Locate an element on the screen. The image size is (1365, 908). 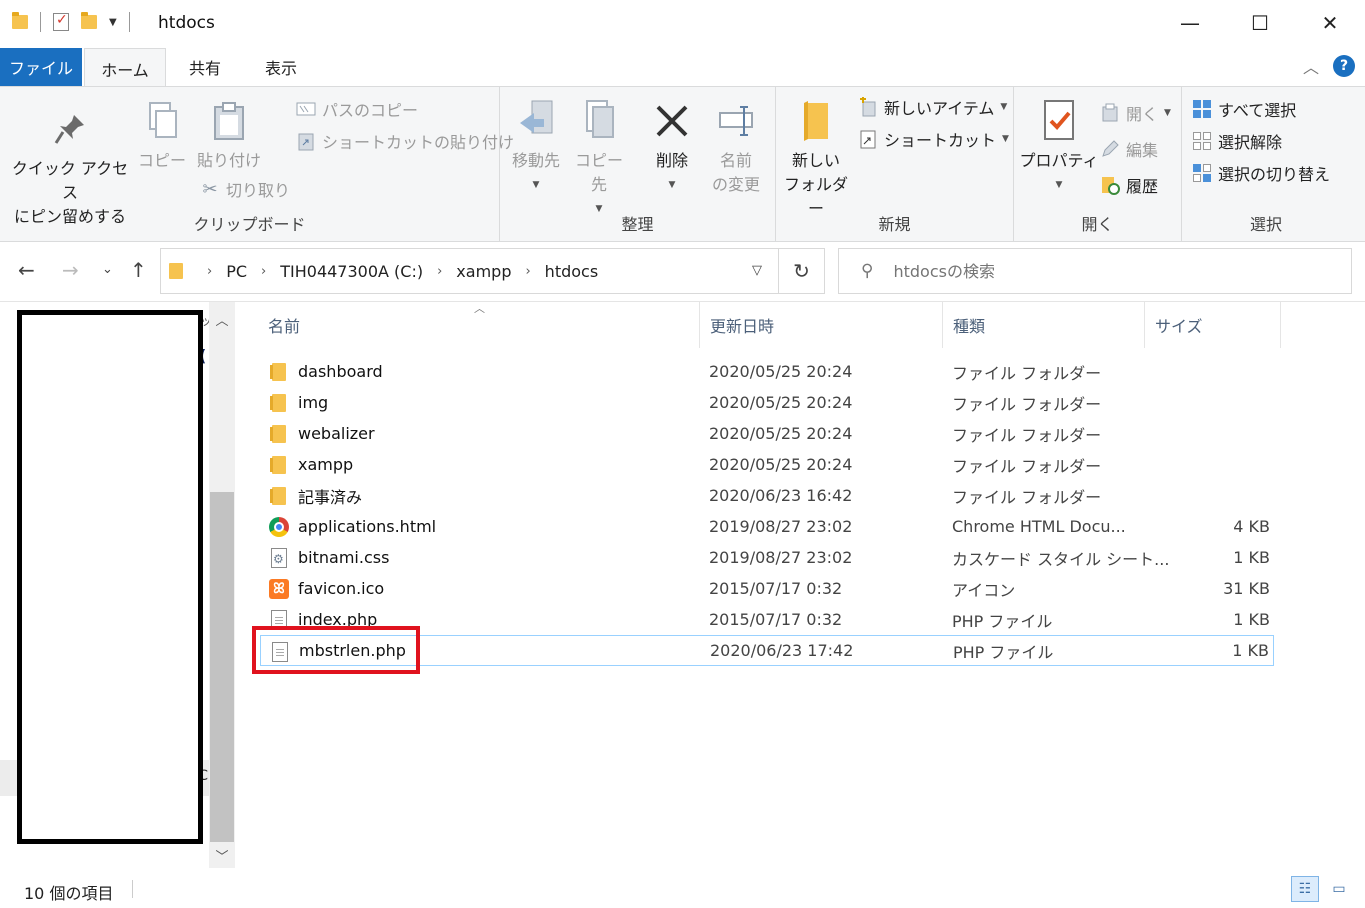
up-arrow-icon: ↑ is located at coordinates (138, 270).